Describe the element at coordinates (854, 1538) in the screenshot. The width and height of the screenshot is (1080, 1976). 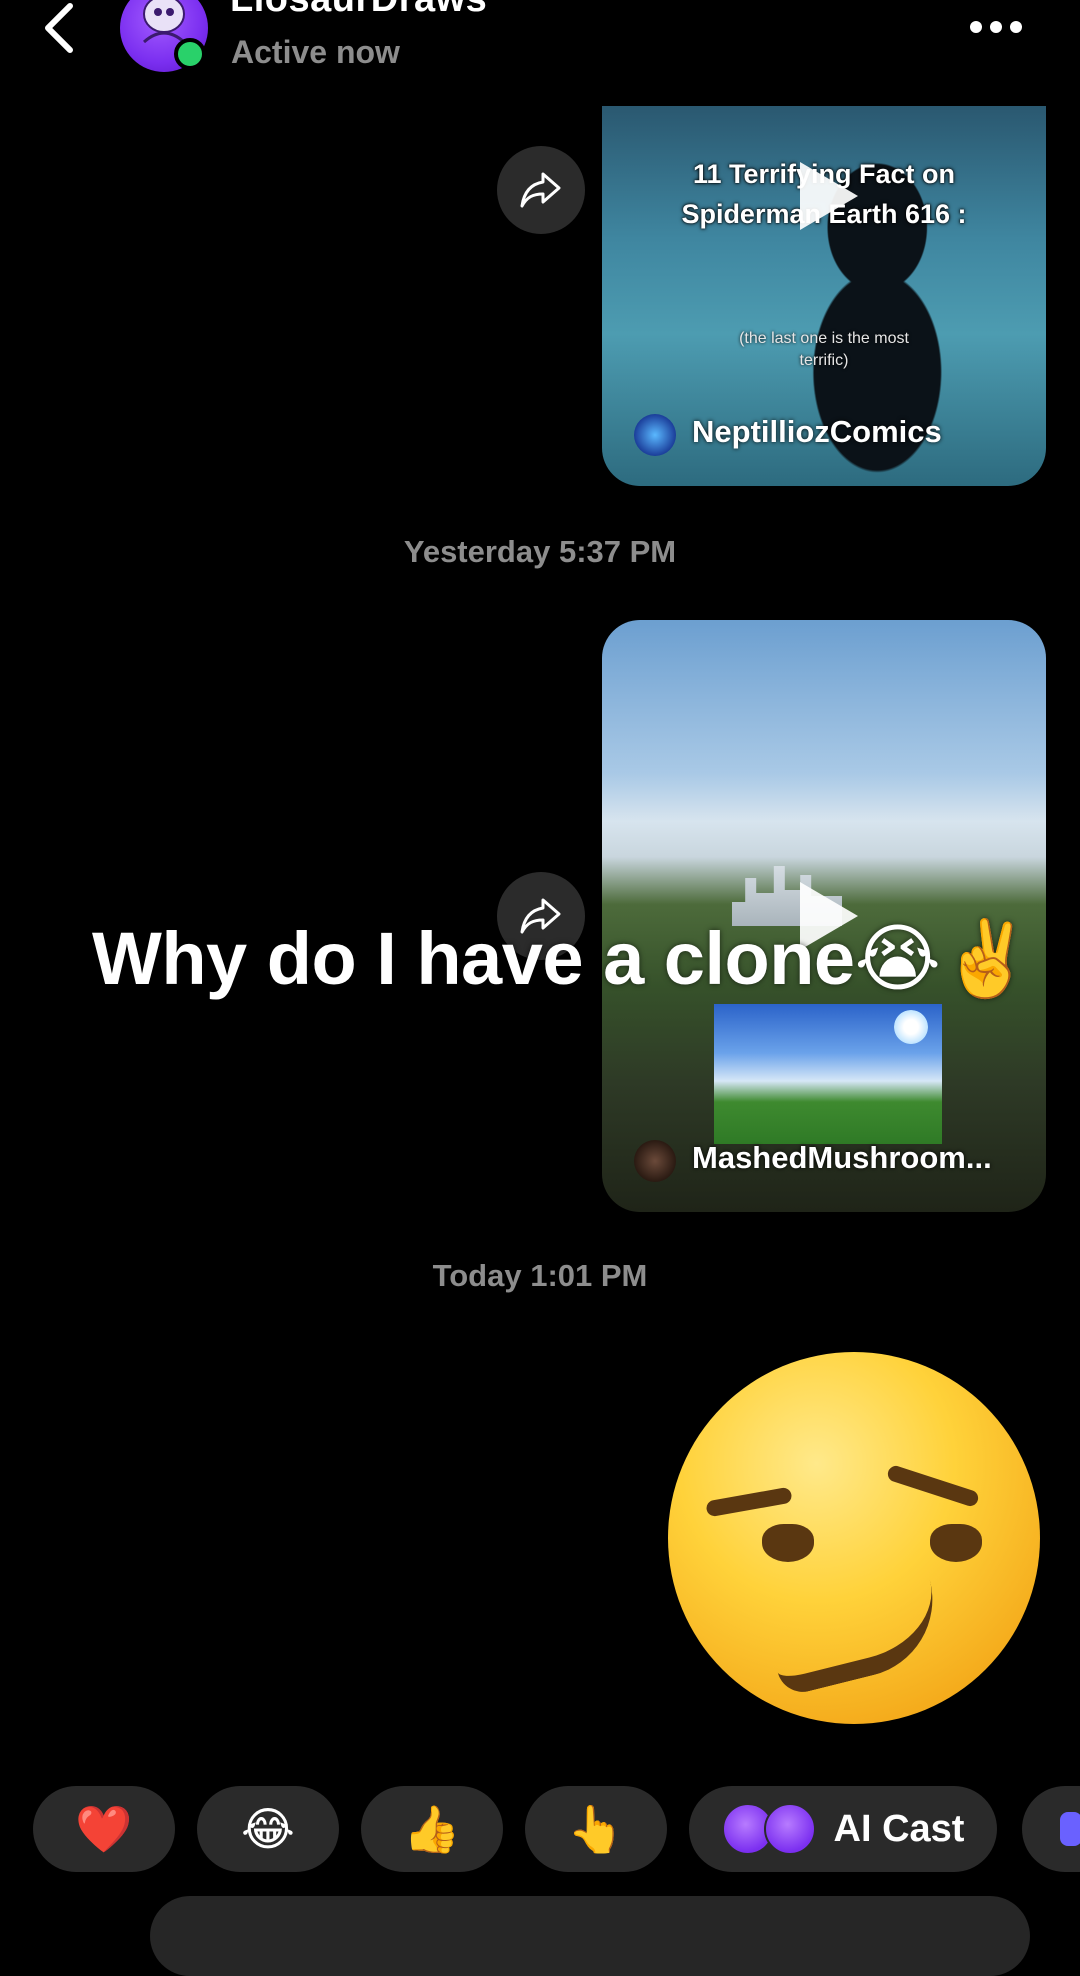
I see `smirking-face-emoji-message` at that location.